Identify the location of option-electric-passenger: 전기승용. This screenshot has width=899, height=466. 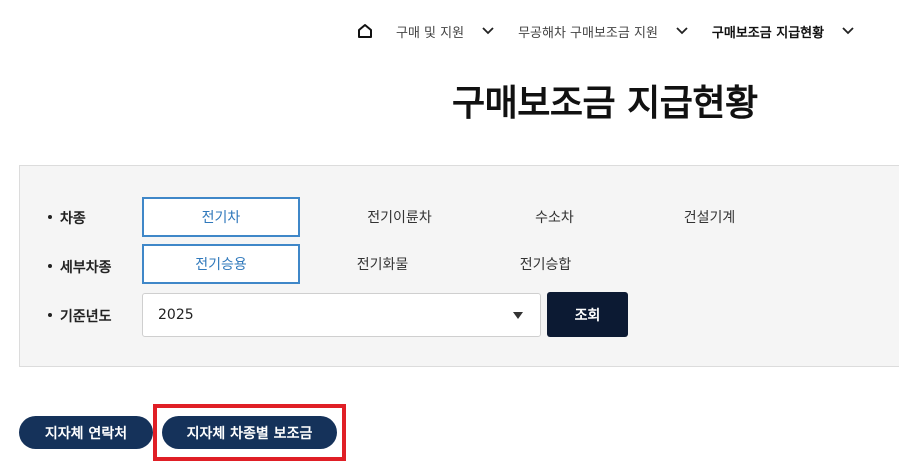
(221, 264).